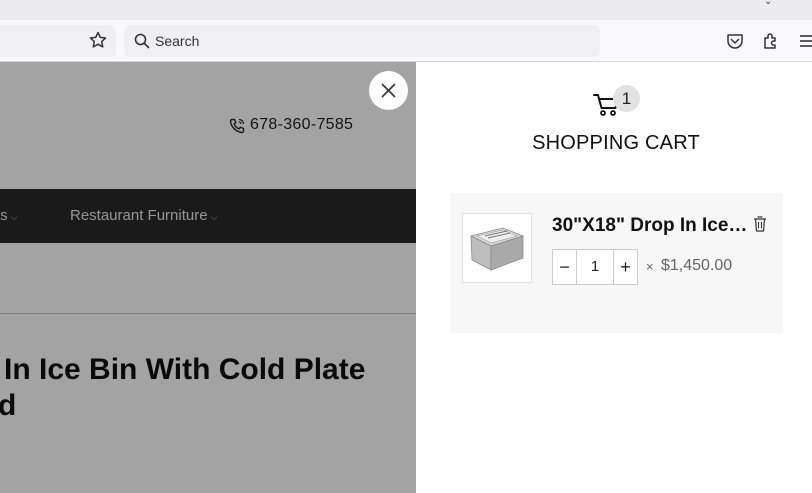 The image size is (812, 493). Describe the element at coordinates (760, 224) in the screenshot. I see `trash-icon` at that location.